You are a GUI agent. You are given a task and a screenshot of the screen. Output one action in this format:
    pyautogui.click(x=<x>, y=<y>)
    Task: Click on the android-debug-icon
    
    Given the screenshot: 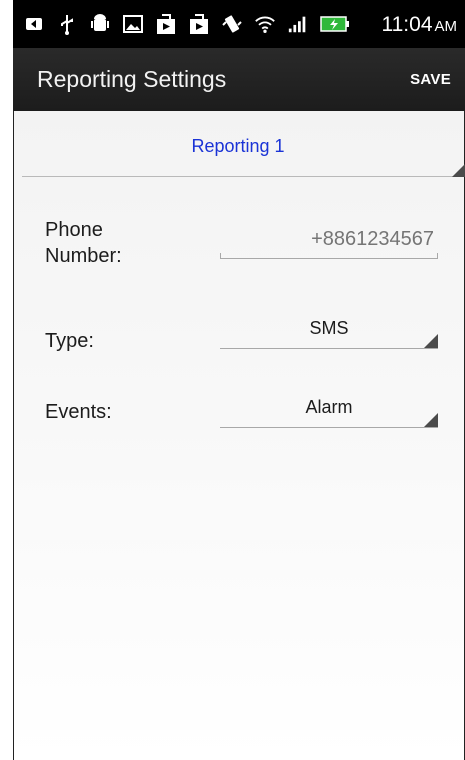 What is the action you would take?
    pyautogui.click(x=100, y=24)
    